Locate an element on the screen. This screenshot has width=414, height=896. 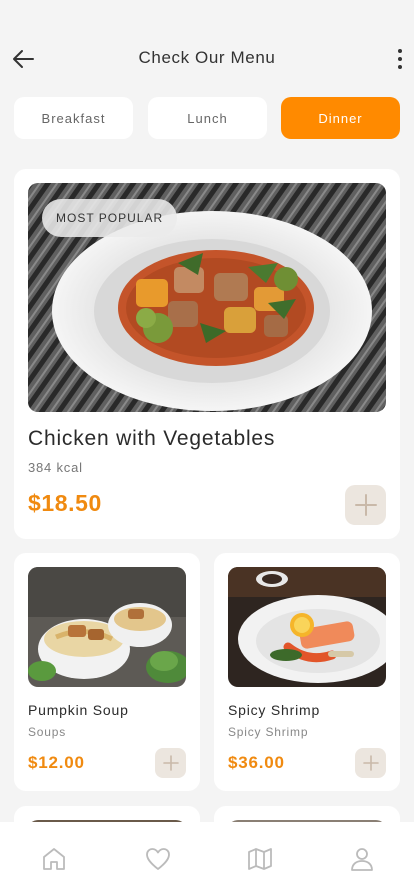
header: Check Our Menu is located at coordinates (207, 45).